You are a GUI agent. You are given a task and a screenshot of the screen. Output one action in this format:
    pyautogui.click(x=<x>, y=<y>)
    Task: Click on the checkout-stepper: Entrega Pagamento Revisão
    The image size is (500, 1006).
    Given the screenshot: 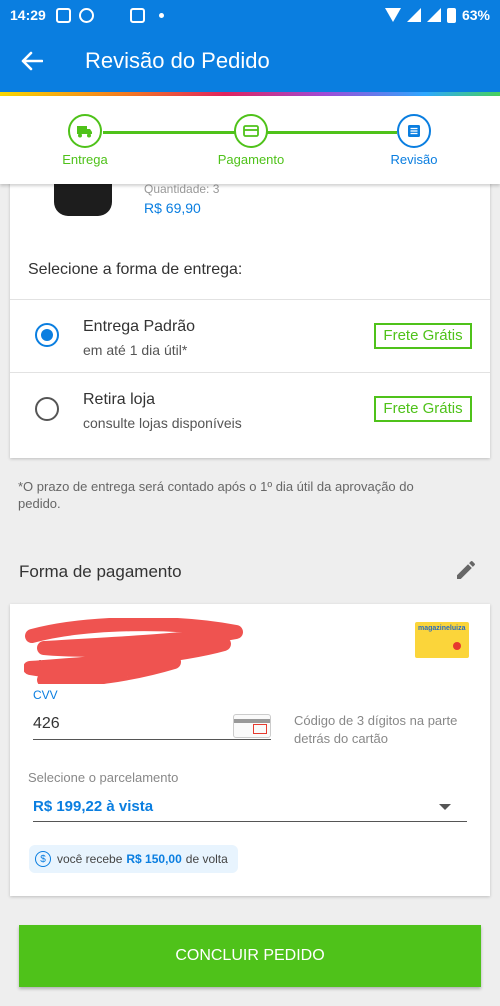 What is the action you would take?
    pyautogui.click(x=250, y=140)
    